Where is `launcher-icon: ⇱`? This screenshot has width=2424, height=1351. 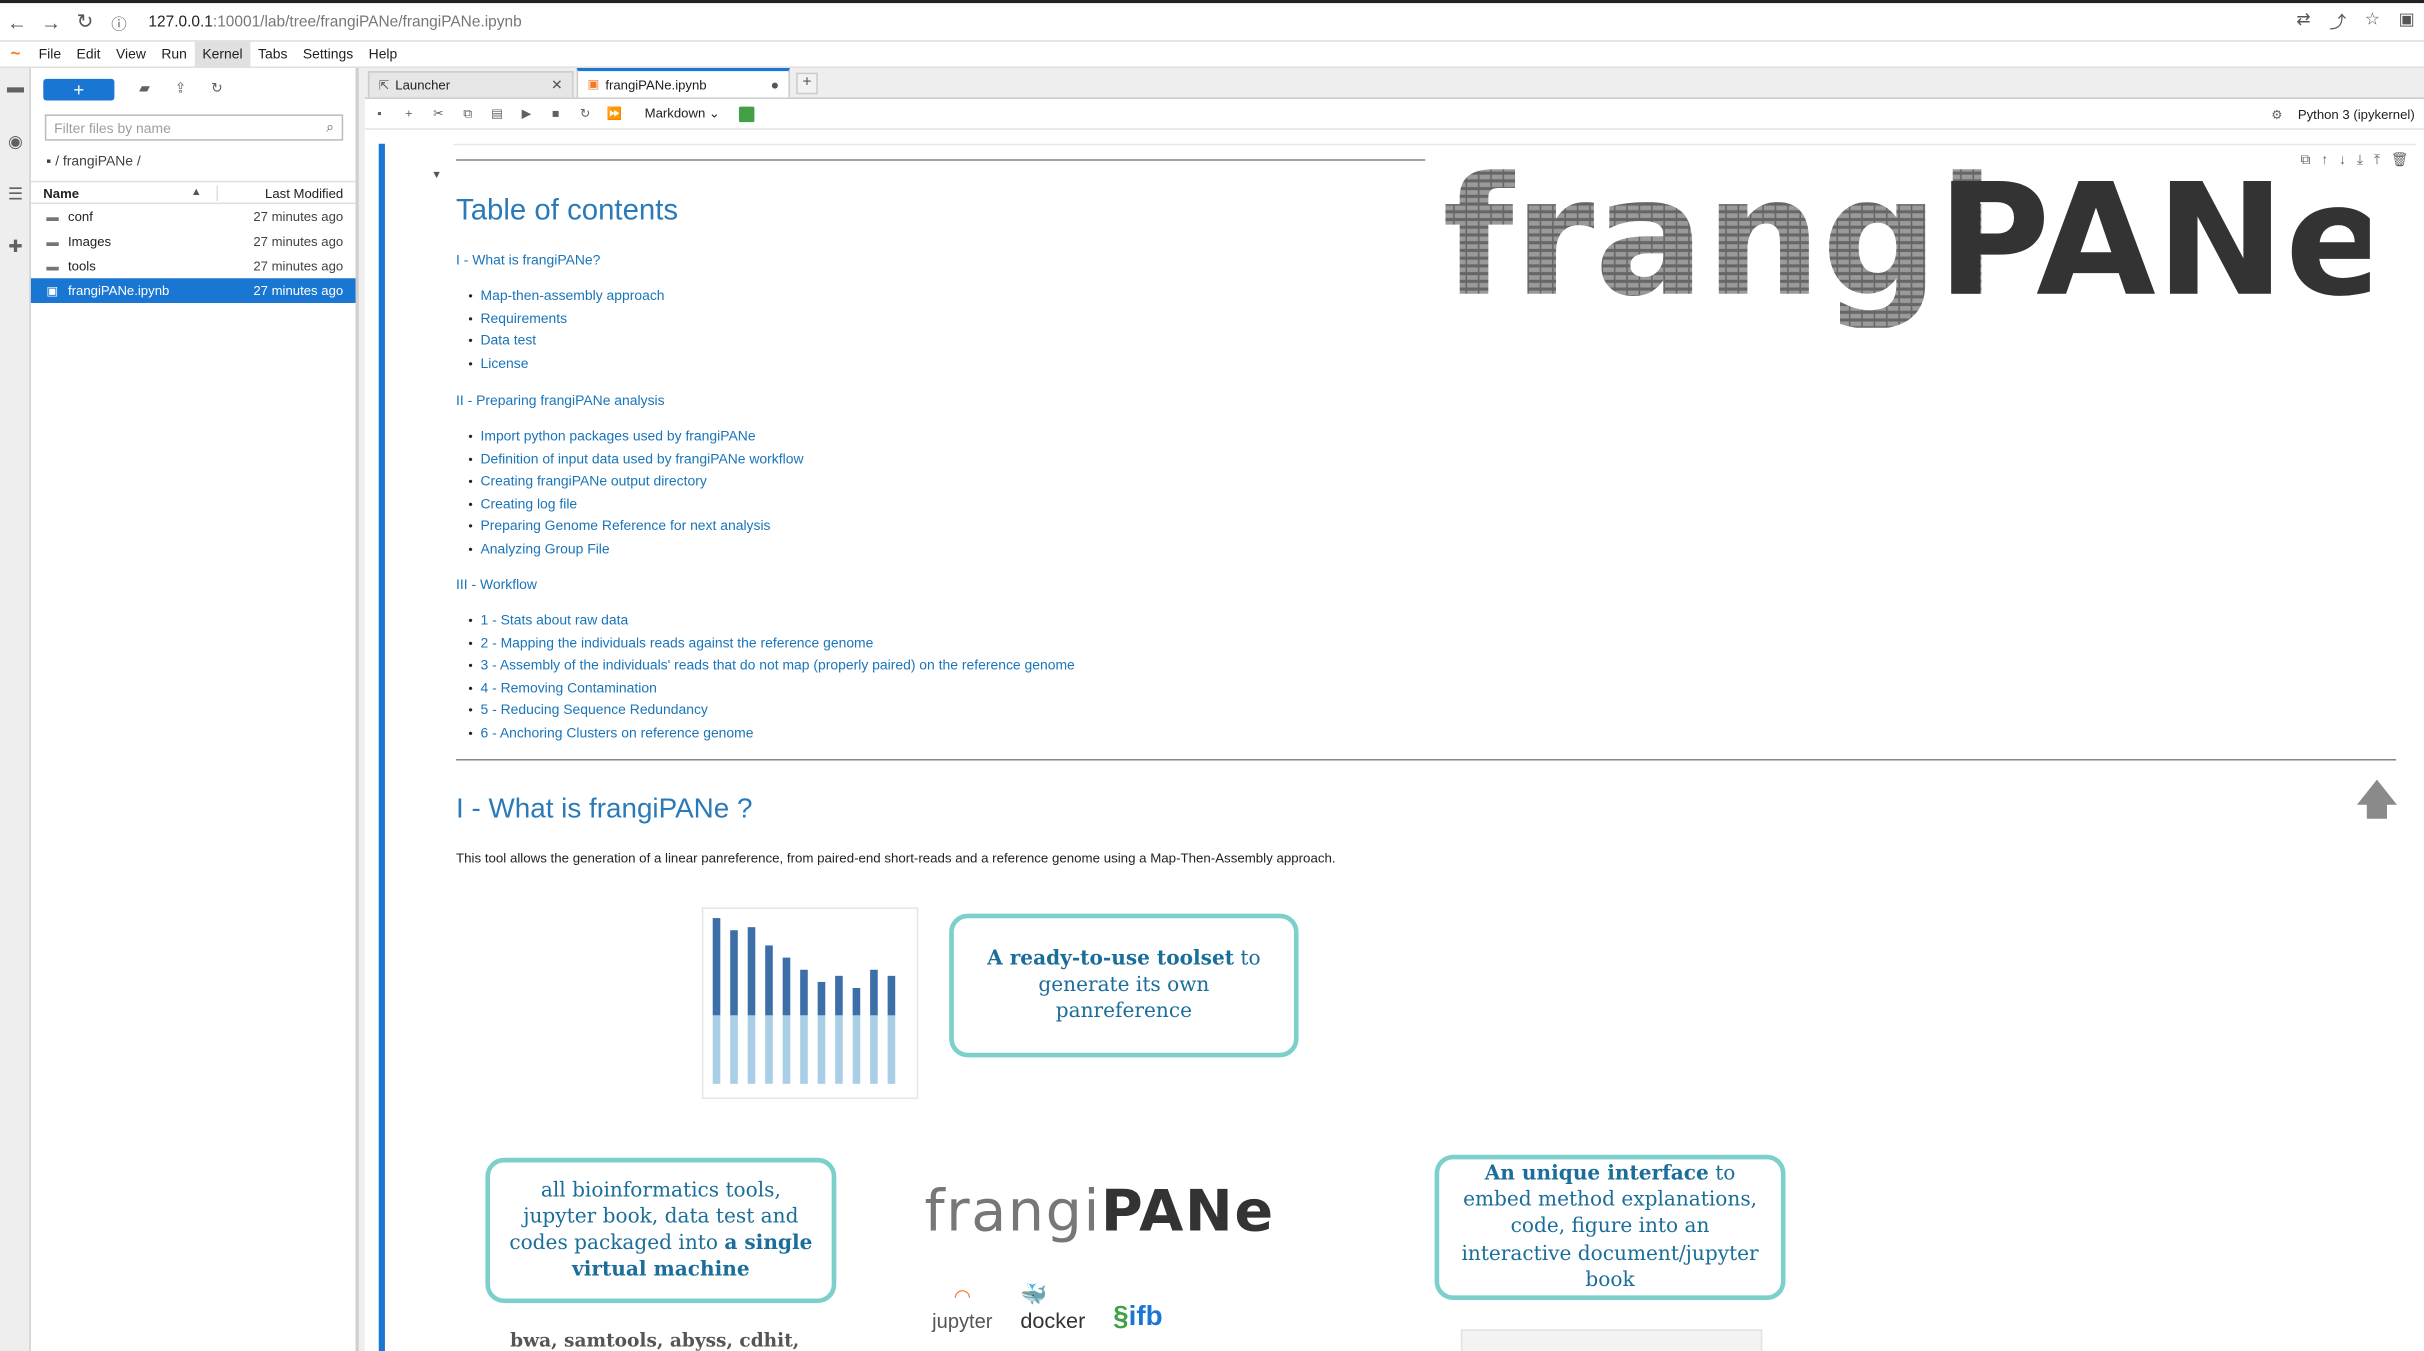
launcher-icon: ⇱ is located at coordinates (384, 85).